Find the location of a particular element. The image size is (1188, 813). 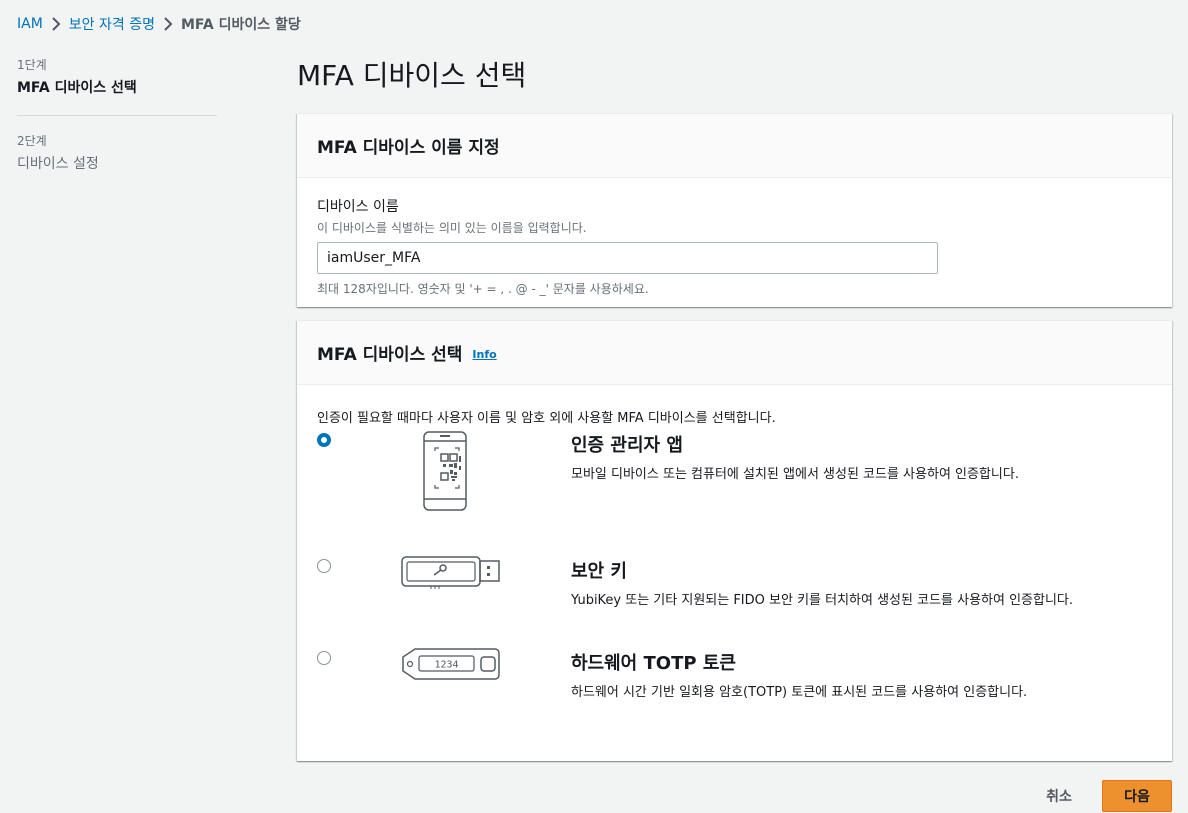

page-title: MFA 디바이스 선택 is located at coordinates (412, 75).